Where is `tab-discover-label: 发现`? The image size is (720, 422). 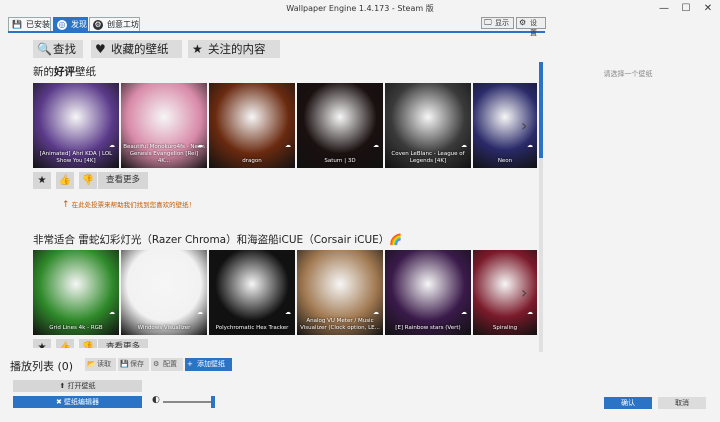
tab-discover-label: 发现 is located at coordinates (79, 24).